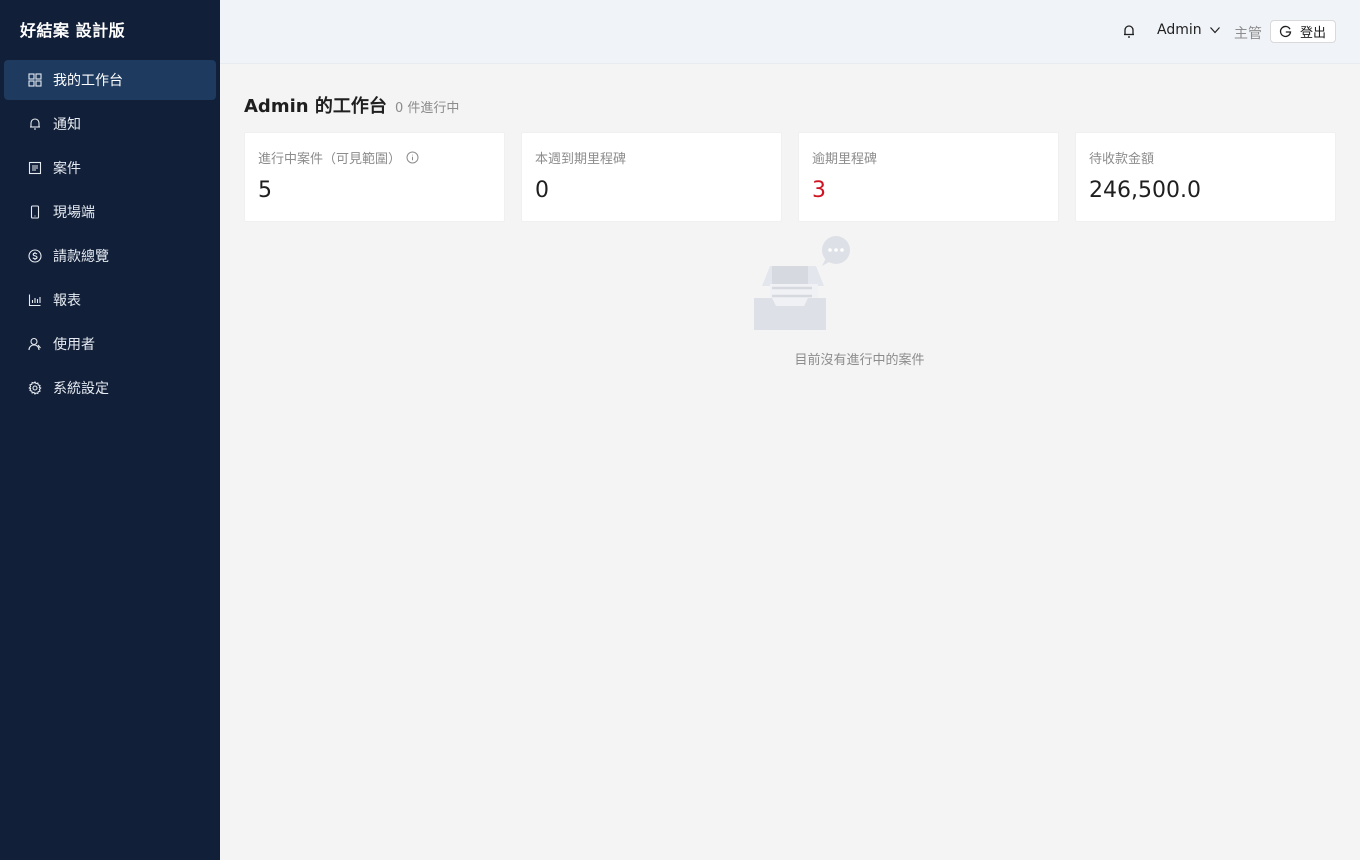 This screenshot has height=860, width=1360. What do you see at coordinates (1179, 30) in the screenshot?
I see `user-name: Admin` at bounding box center [1179, 30].